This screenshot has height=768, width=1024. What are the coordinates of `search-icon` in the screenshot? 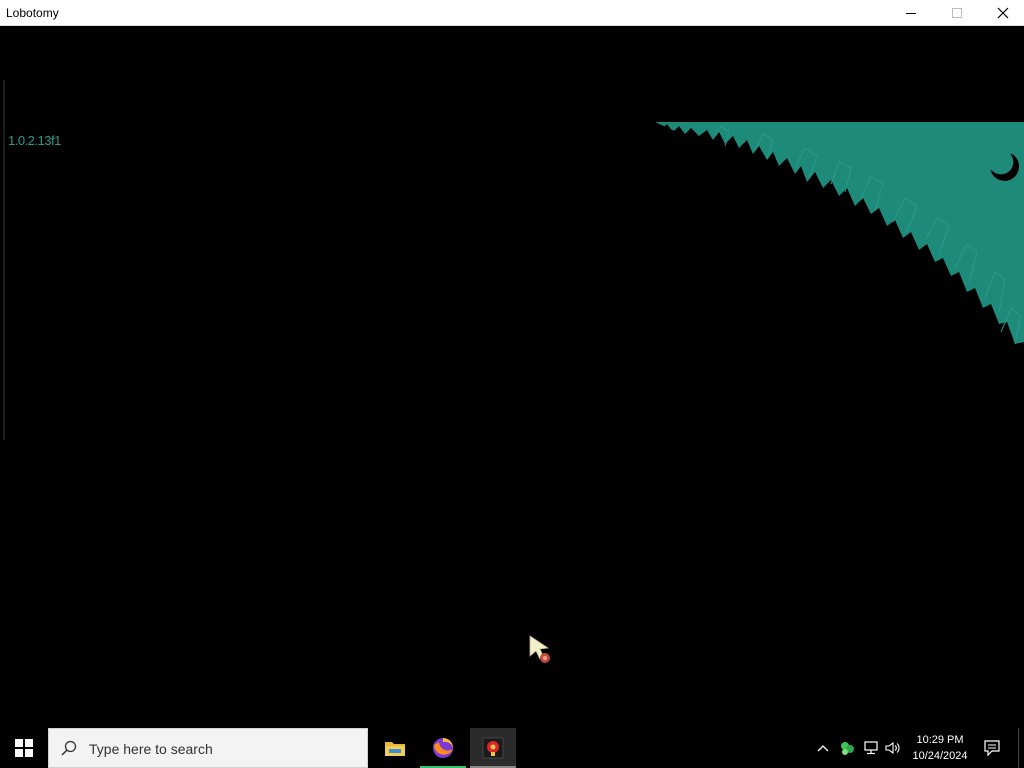 It's located at (69, 748).